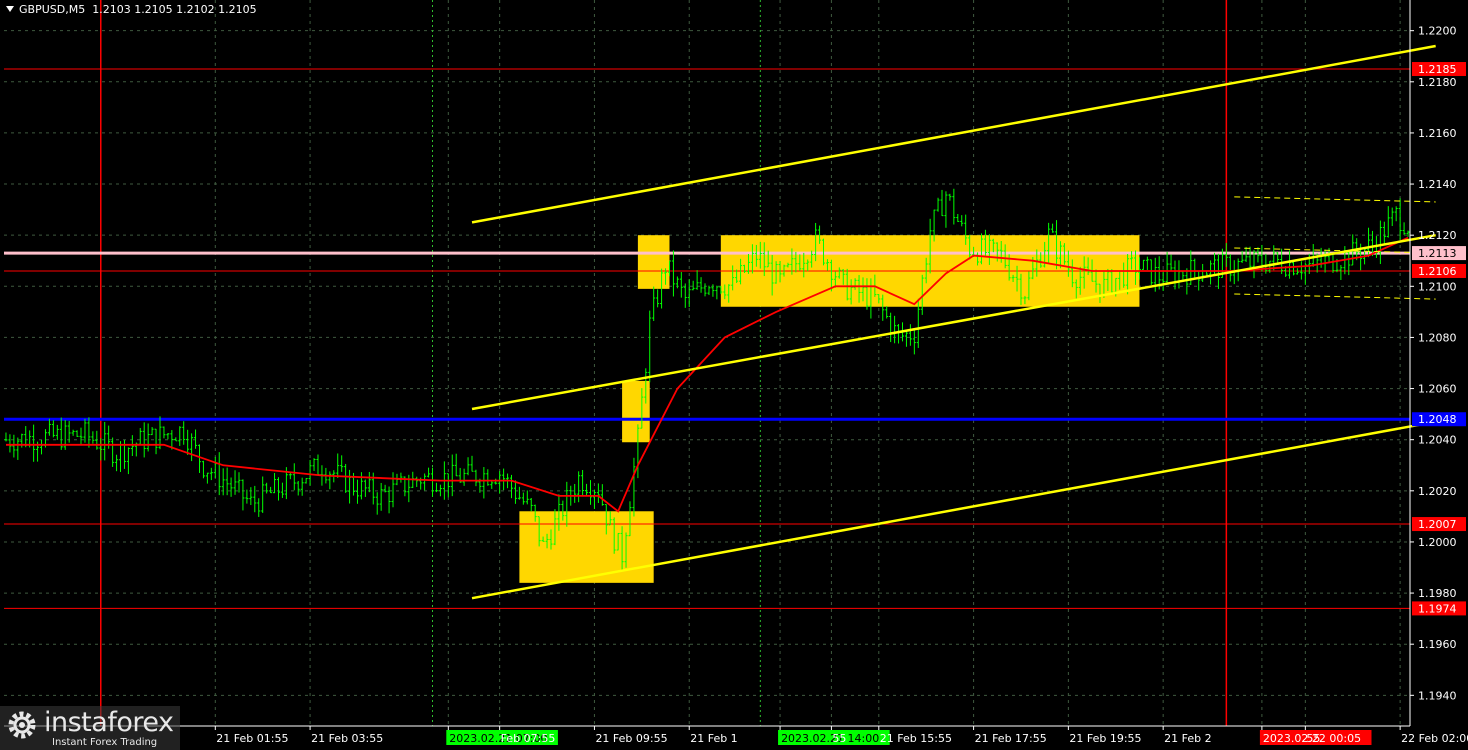 The width and height of the screenshot is (1468, 750). I want to click on chart-header: GBPUSD,M5 1.2103 1.2105 1.2102 1.2105, so click(131, 9).